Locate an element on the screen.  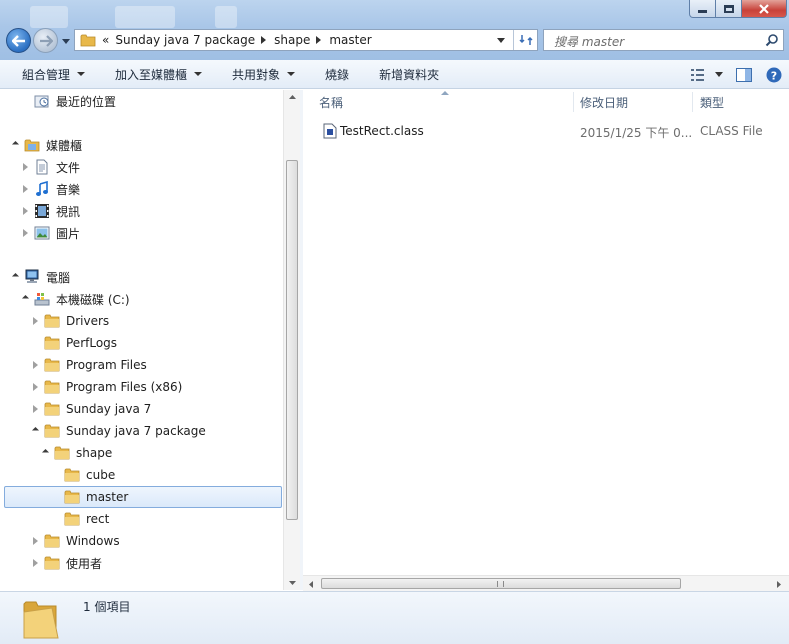
scroll-left-button is located at coordinates (311, 584).